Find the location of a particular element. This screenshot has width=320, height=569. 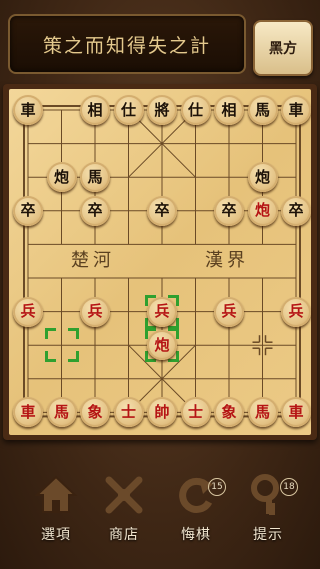

options-label: 選項 is located at coordinates (56, 535).